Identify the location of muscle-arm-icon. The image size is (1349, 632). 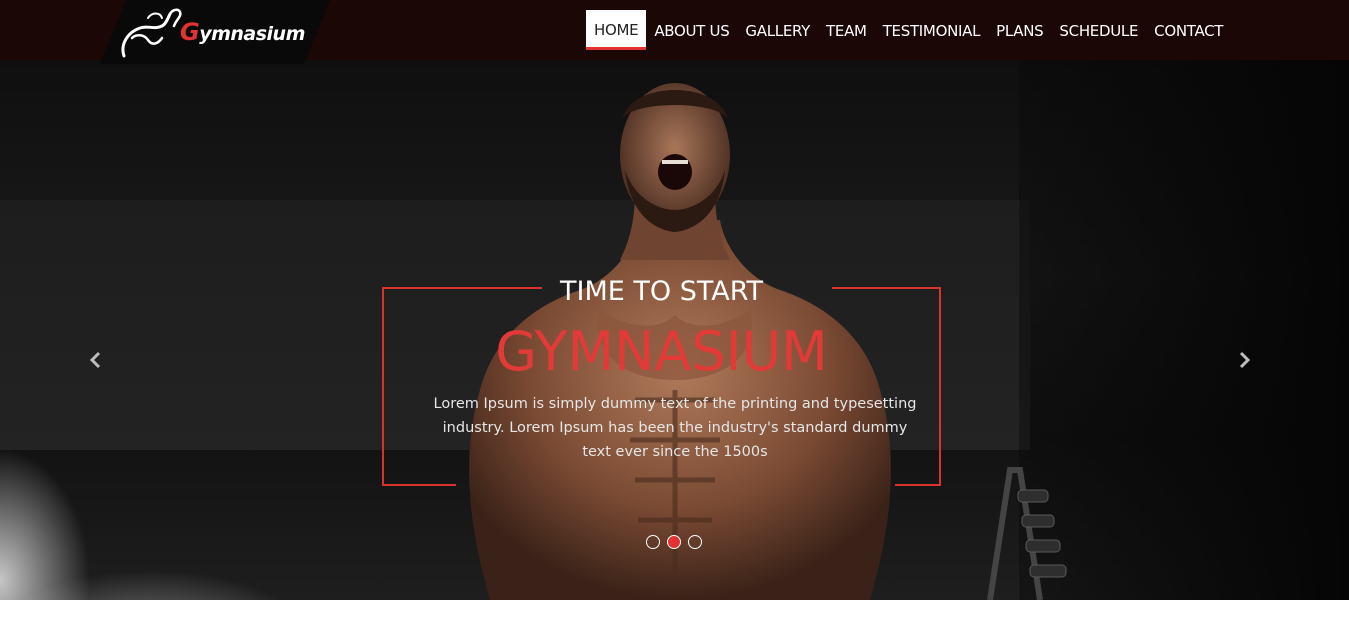
(151, 33).